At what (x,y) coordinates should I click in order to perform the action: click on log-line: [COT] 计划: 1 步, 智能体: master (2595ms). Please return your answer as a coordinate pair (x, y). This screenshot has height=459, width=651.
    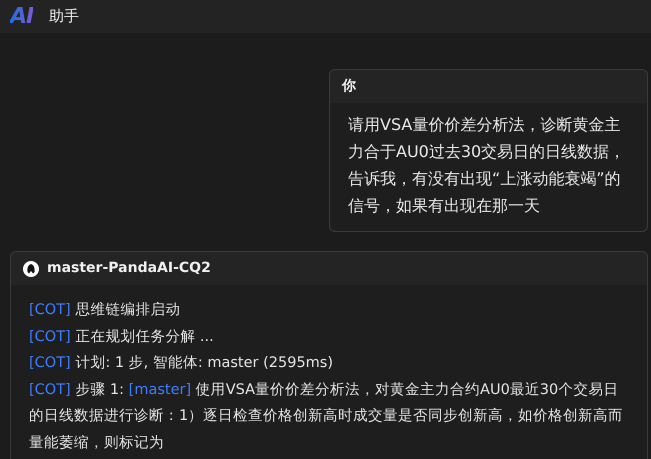
    Looking at the image, I should click on (181, 363).